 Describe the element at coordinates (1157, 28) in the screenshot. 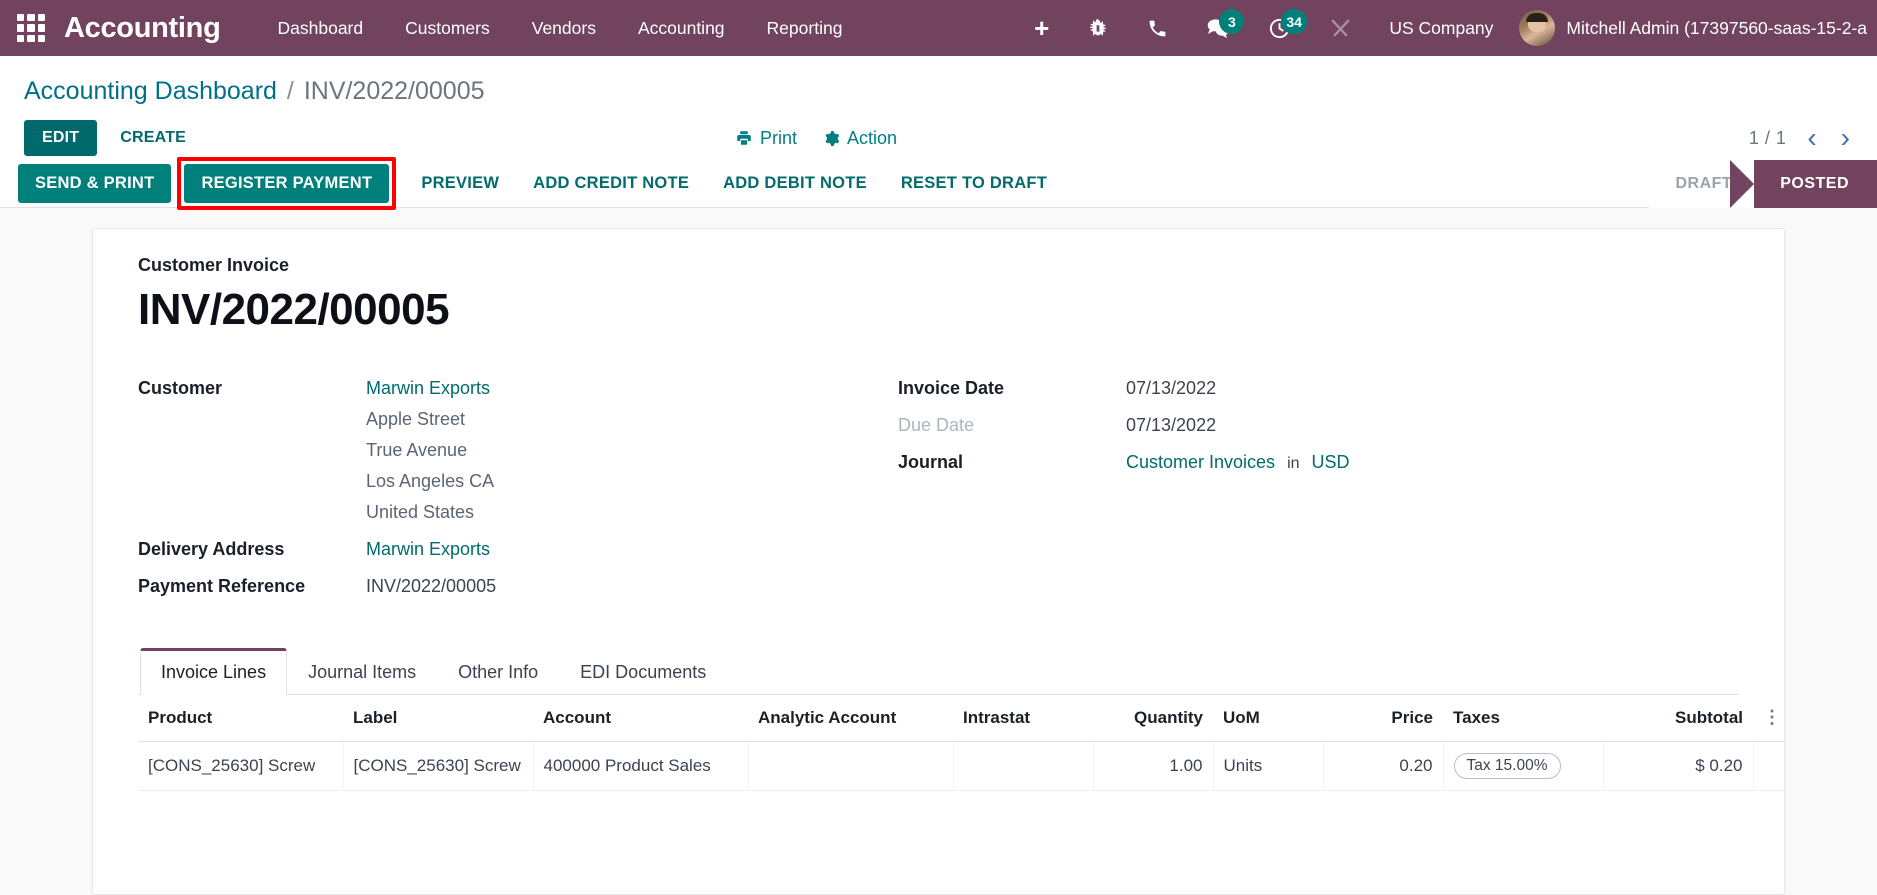

I see `phone-icon` at that location.